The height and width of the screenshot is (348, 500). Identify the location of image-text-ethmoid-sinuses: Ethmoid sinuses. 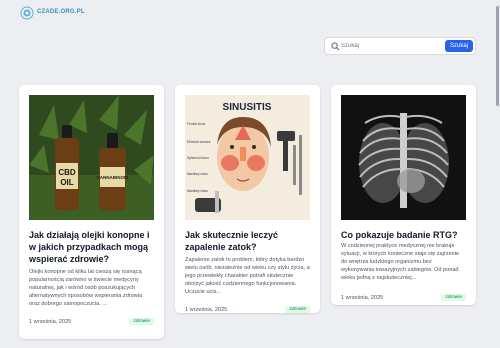
(199, 142).